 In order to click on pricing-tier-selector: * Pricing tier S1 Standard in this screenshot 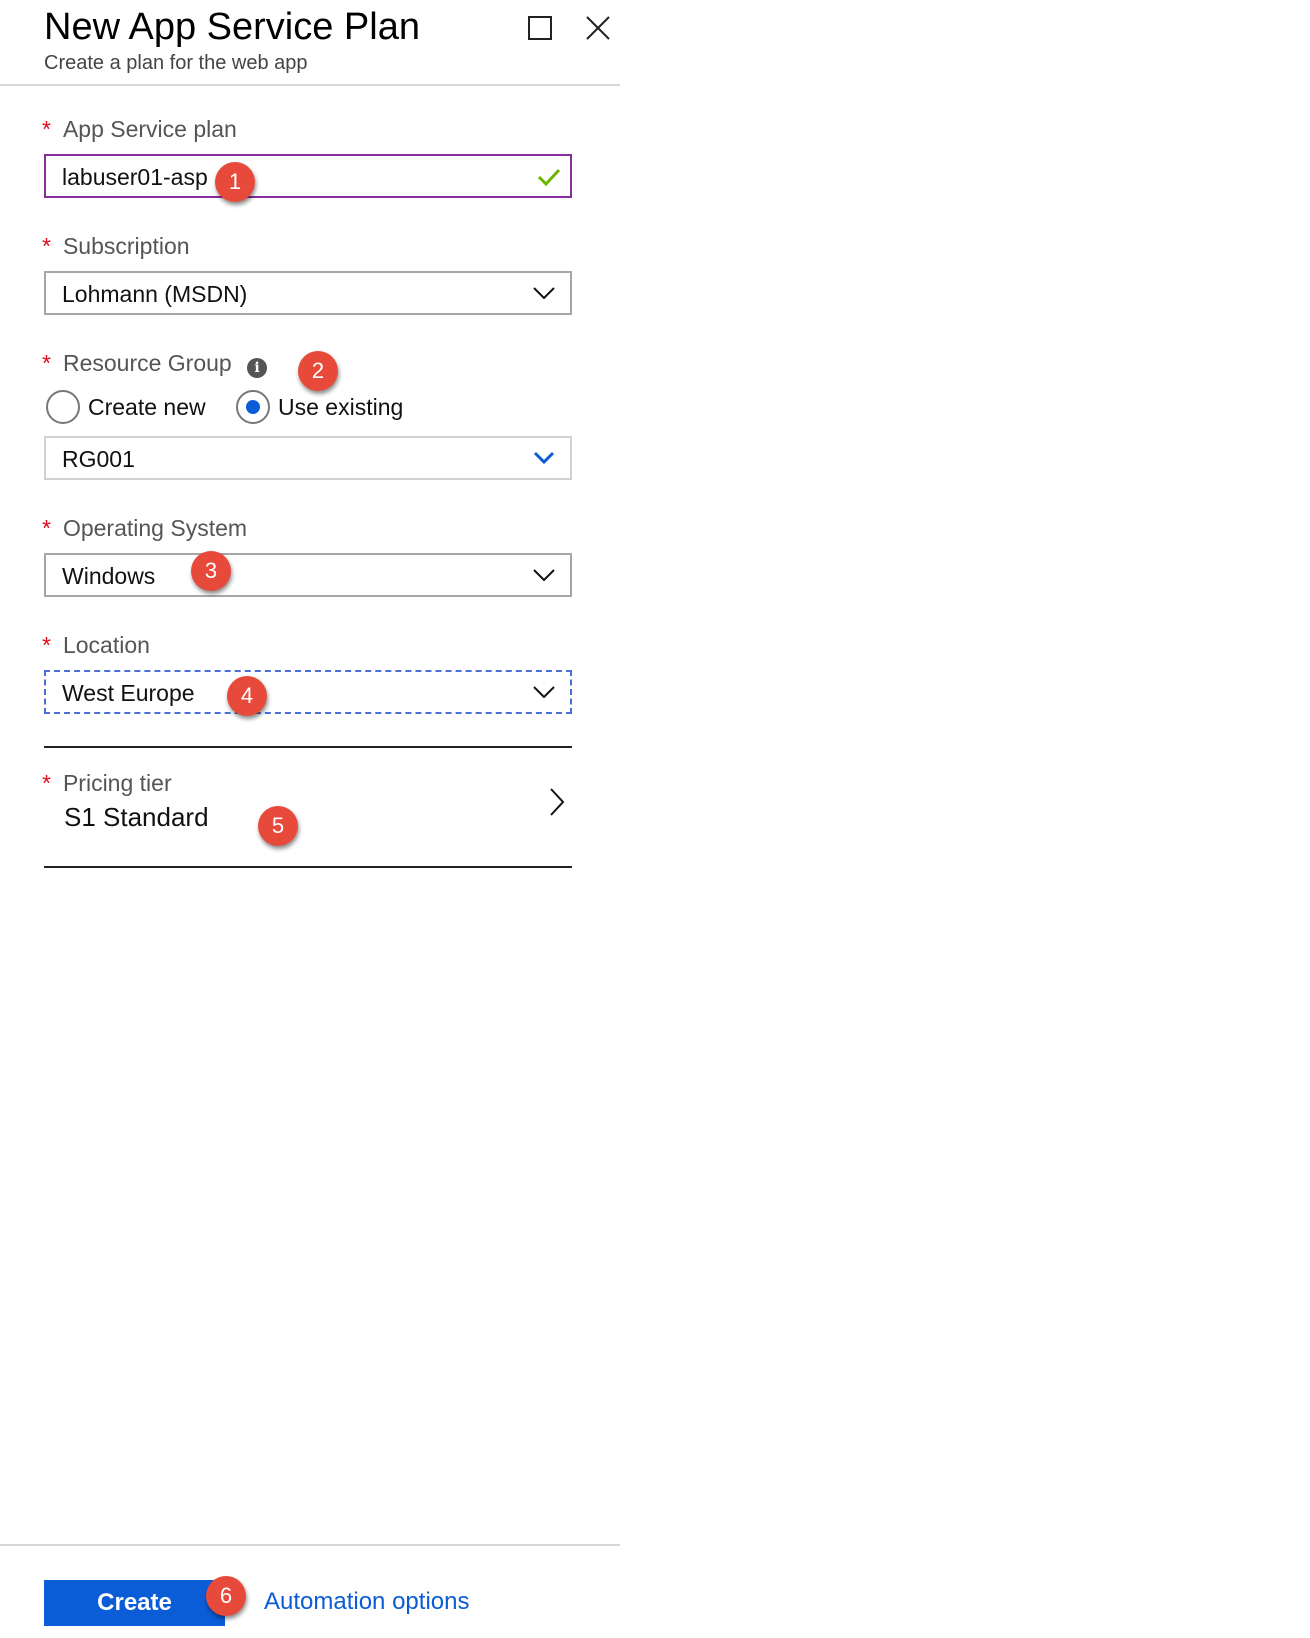, I will do `click(307, 804)`.